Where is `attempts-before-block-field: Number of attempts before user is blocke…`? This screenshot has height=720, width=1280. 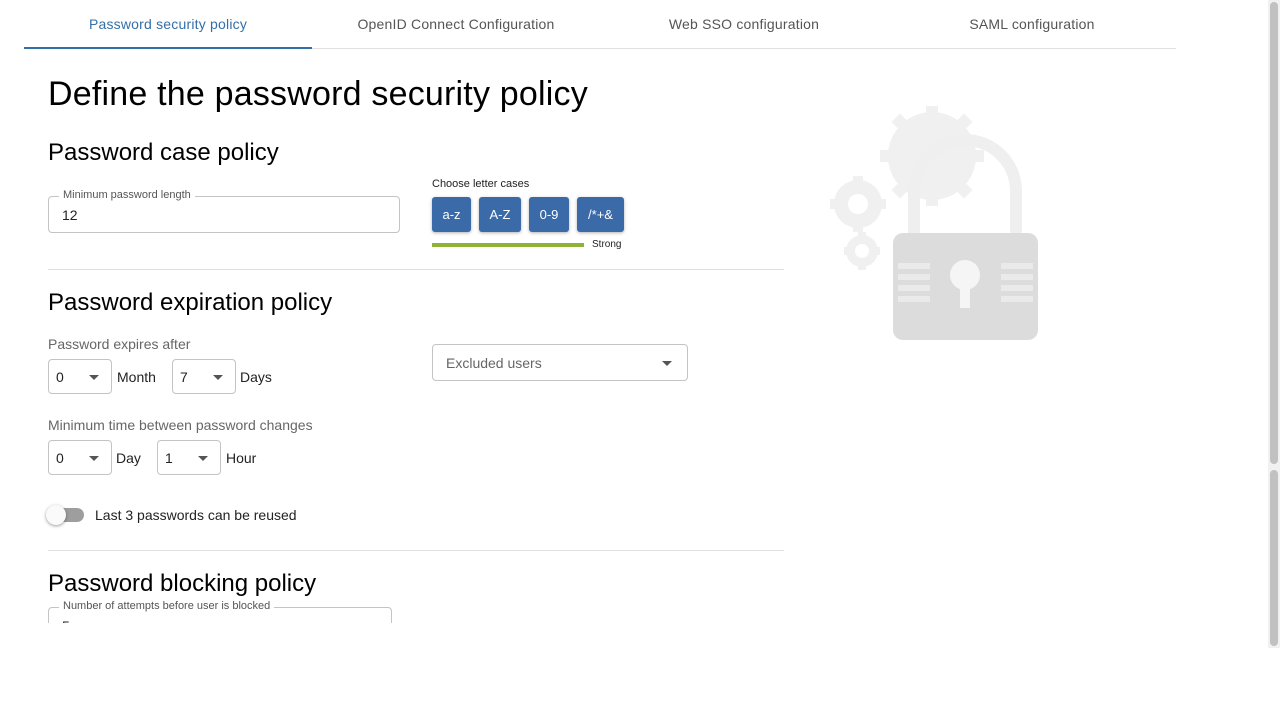 attempts-before-block-field: Number of attempts before user is blocke… is located at coordinates (220, 611).